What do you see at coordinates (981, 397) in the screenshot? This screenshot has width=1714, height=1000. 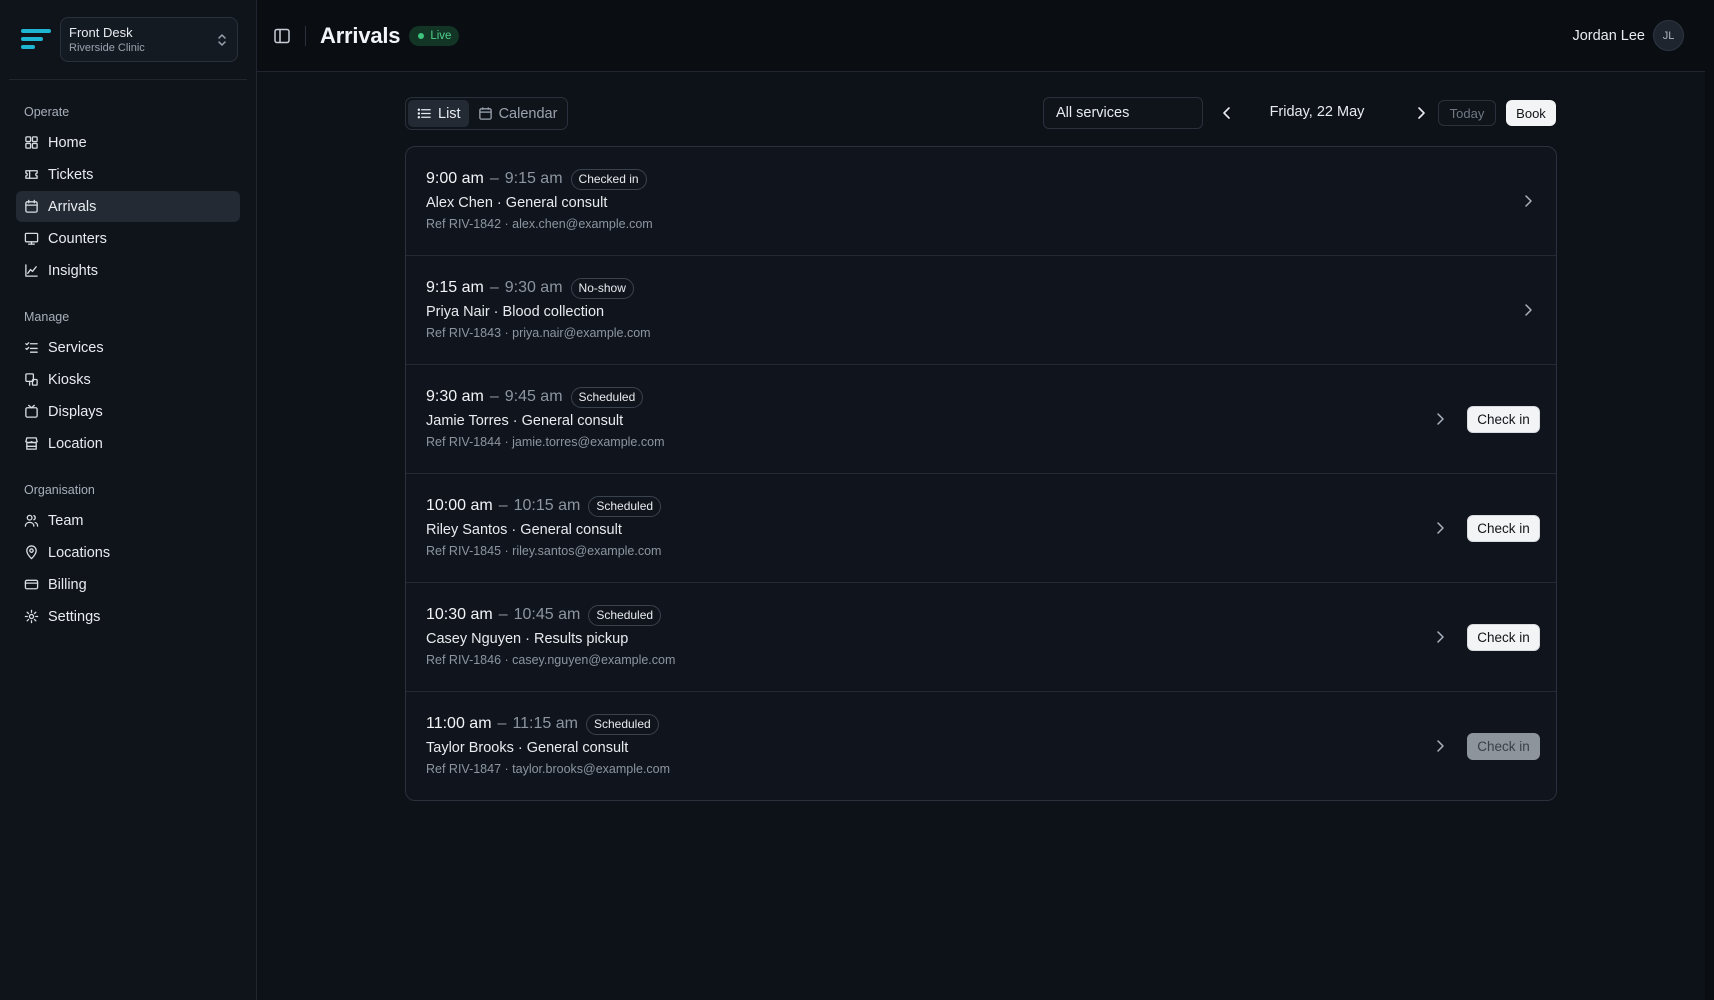 I see `appointment-time-line: 9:30 am –9:45 am Scheduled` at bounding box center [981, 397].